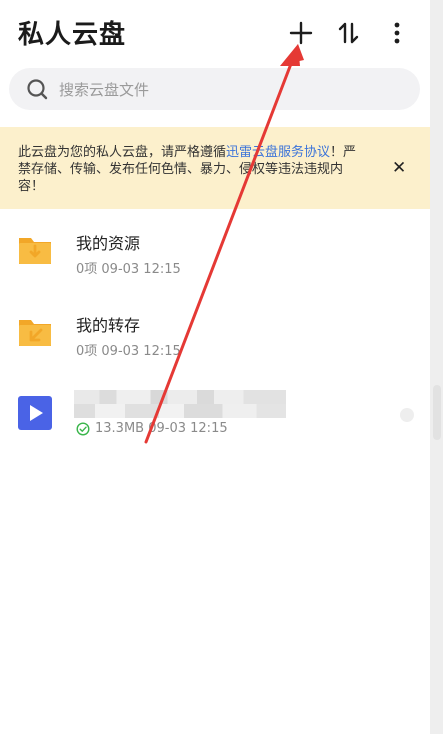 The image size is (443, 734). I want to click on right-edge-panel, so click(436, 367).